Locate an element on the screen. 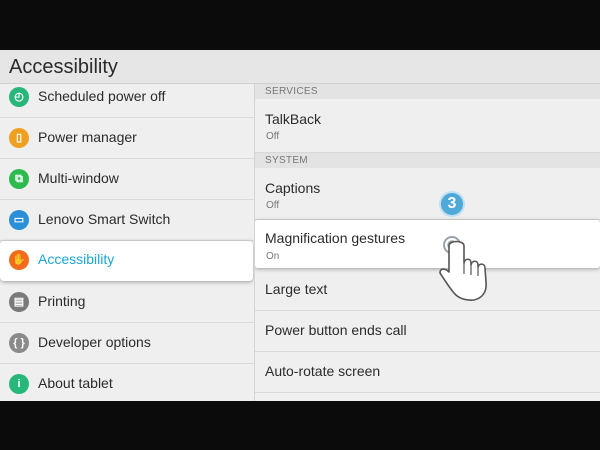 This screenshot has width=600, height=450. sidebar-item-label: Developer options is located at coordinates (94, 342).